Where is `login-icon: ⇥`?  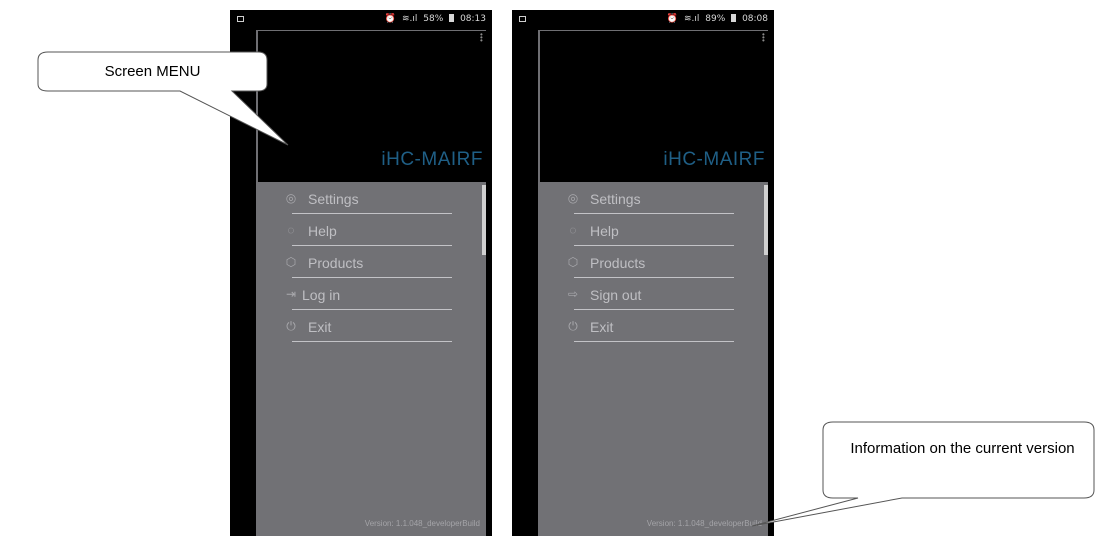
login-icon: ⇥ is located at coordinates (291, 294).